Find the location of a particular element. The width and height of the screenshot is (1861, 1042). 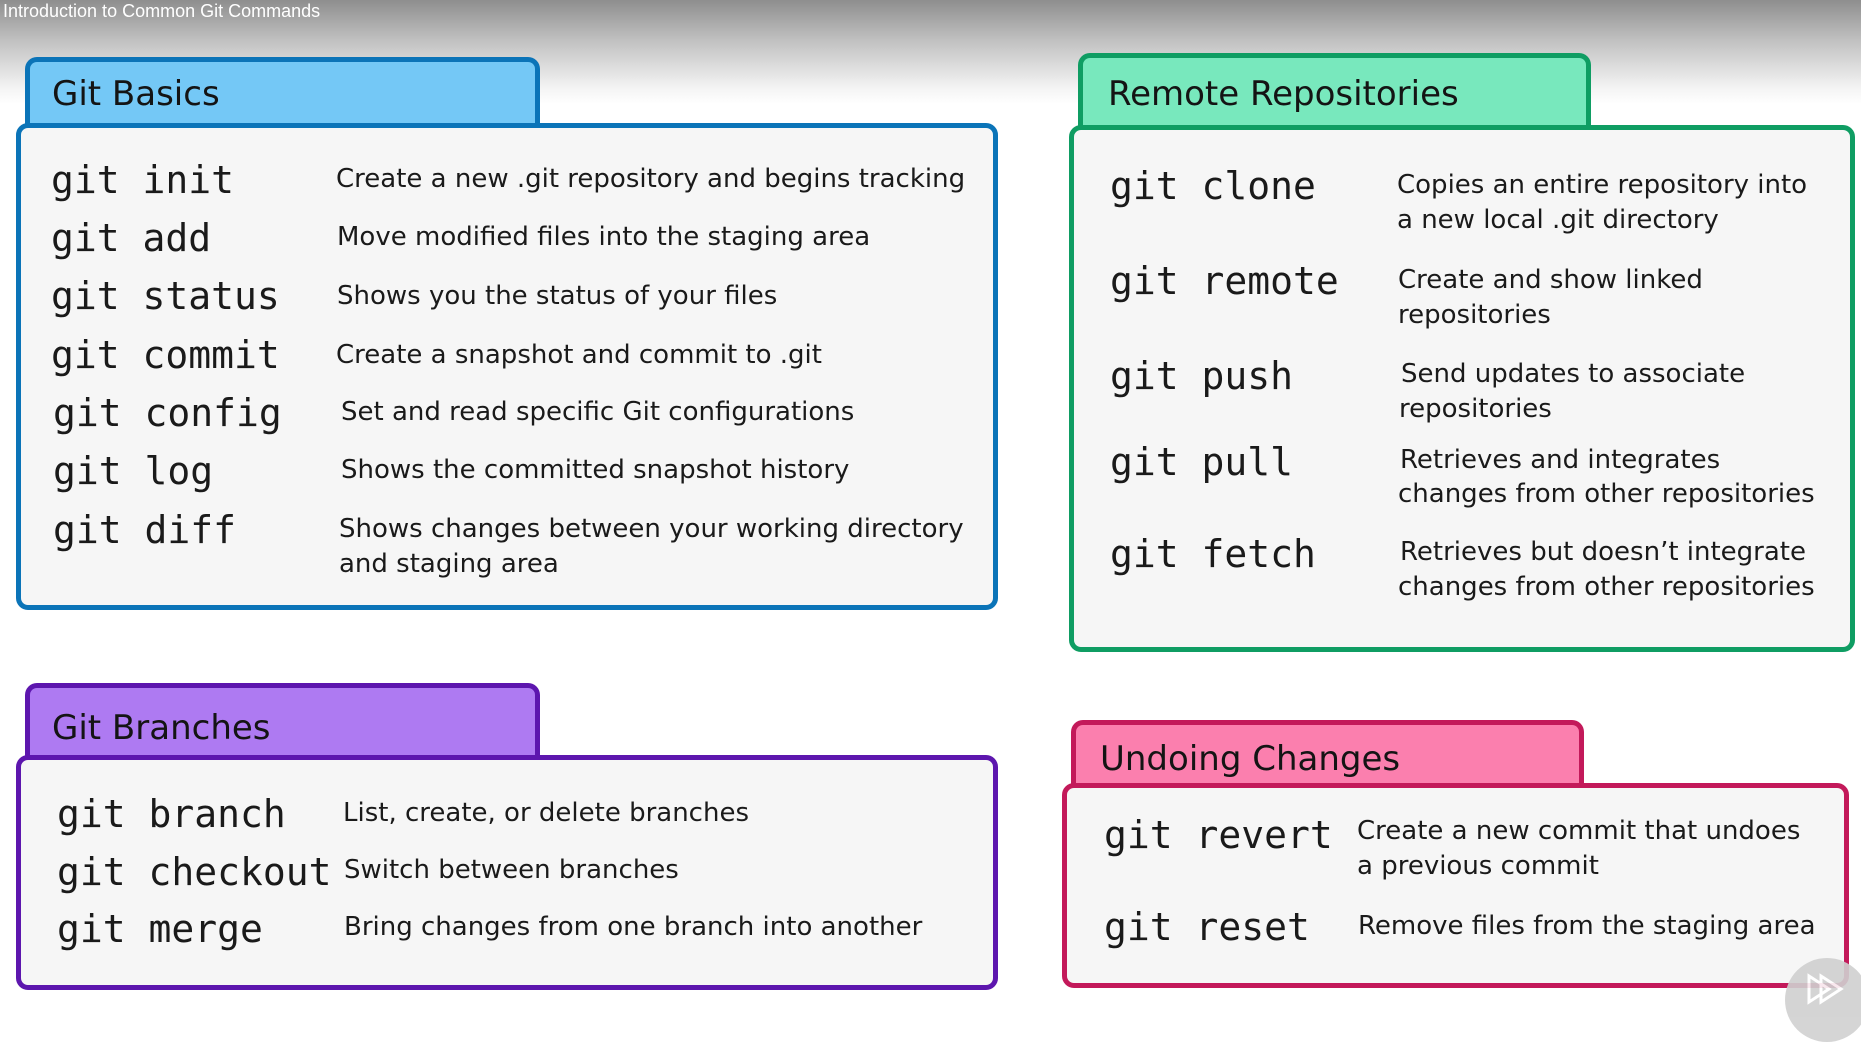

description-git-revert-line2: a previous commit is located at coordinates (1478, 866).